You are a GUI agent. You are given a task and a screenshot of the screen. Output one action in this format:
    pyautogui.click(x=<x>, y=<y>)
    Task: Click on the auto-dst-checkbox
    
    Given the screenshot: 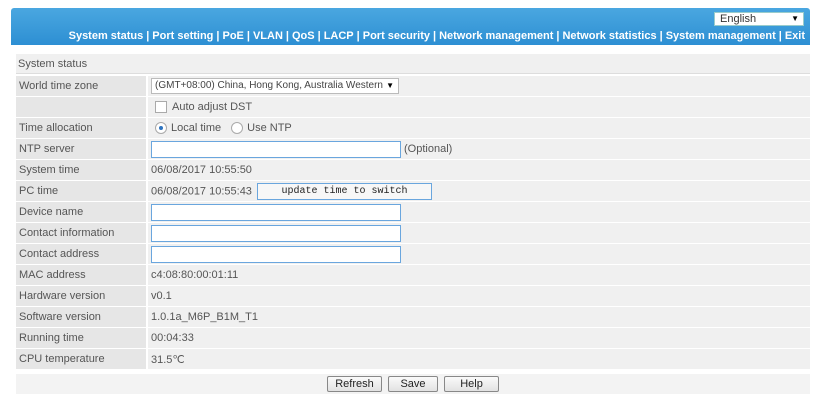 What is the action you would take?
    pyautogui.click(x=161, y=107)
    